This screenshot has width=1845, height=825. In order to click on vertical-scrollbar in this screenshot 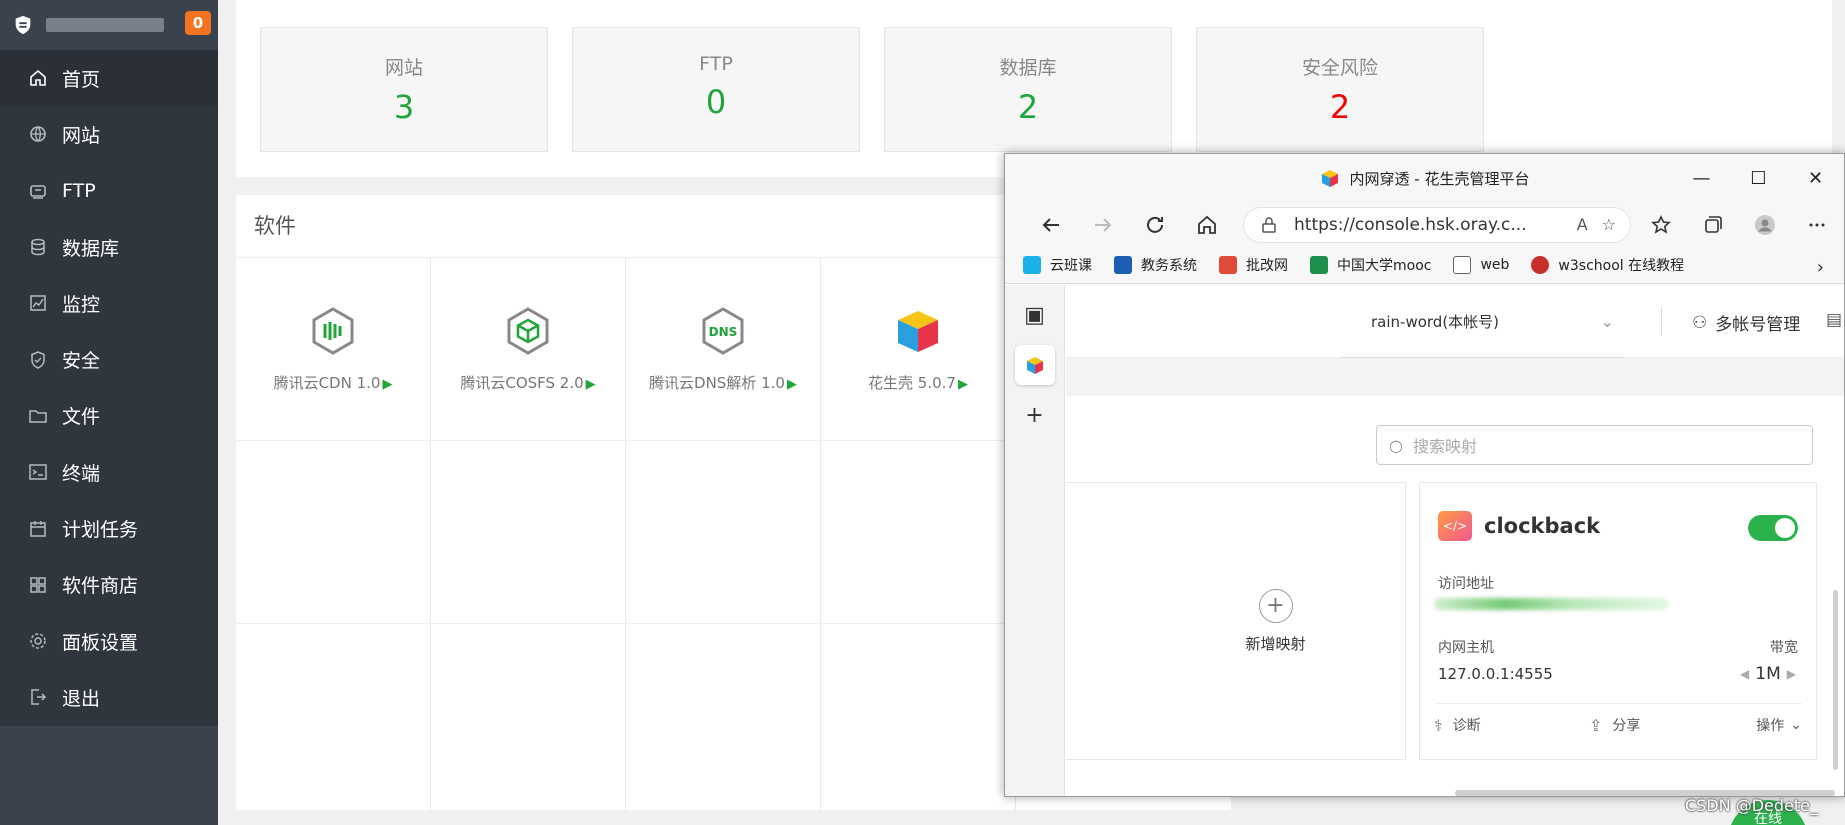, I will do `click(1835, 680)`.